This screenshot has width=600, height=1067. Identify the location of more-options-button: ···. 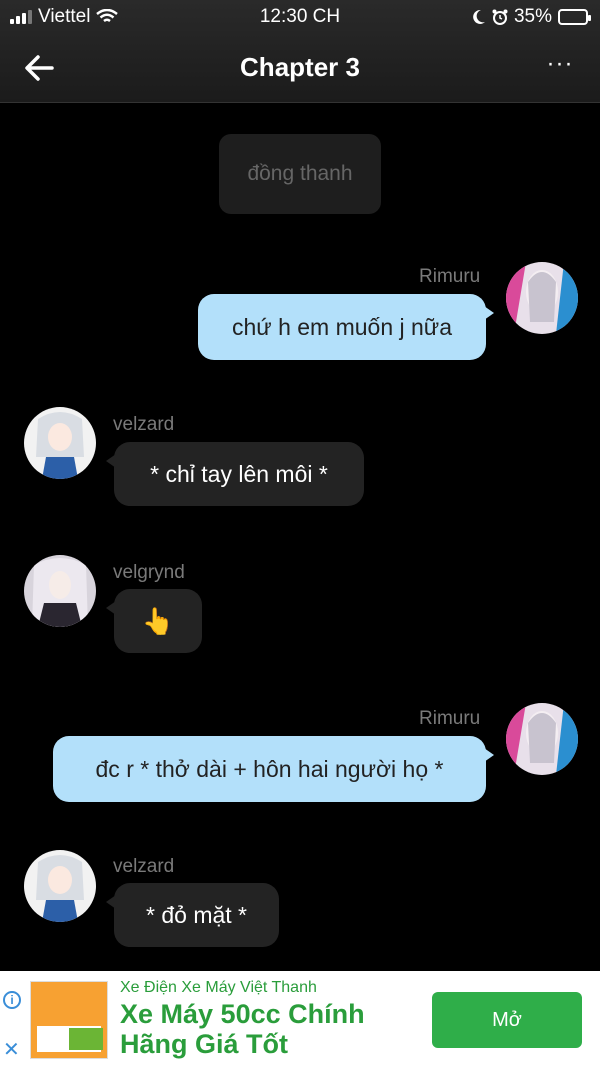
(560, 68).